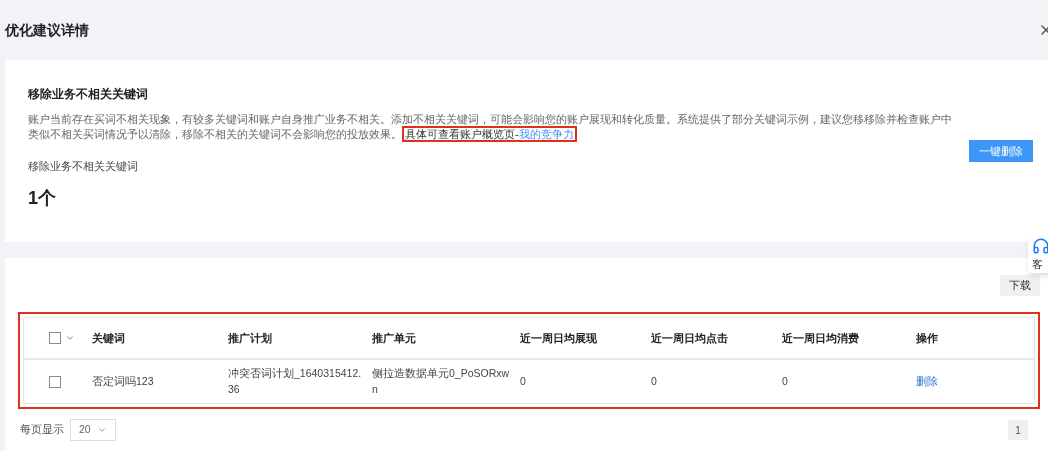 Image resolution: width=1048 pixels, height=451 pixels. Describe the element at coordinates (1018, 430) in the screenshot. I see `page-button: 1` at that location.